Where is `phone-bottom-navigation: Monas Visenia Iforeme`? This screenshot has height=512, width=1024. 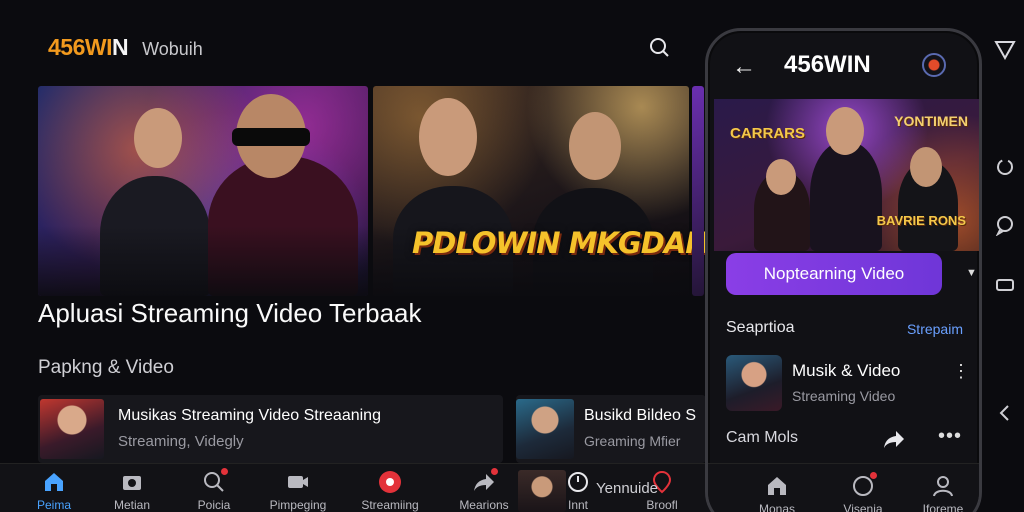
phone-bottom-navigation: Monas Visenia Iforeme is located at coordinates (843, 487).